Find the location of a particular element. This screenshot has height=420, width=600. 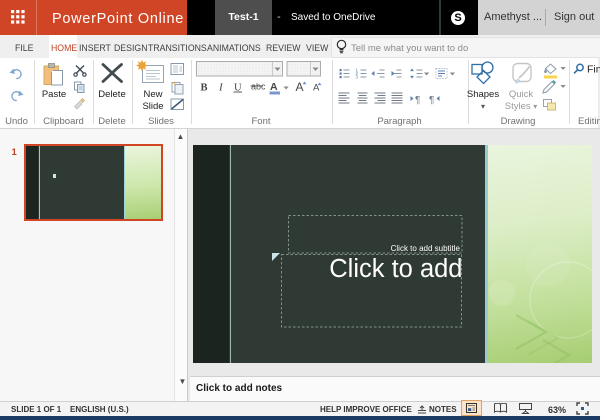

svg-text: Find is located at coordinates (593, 70).